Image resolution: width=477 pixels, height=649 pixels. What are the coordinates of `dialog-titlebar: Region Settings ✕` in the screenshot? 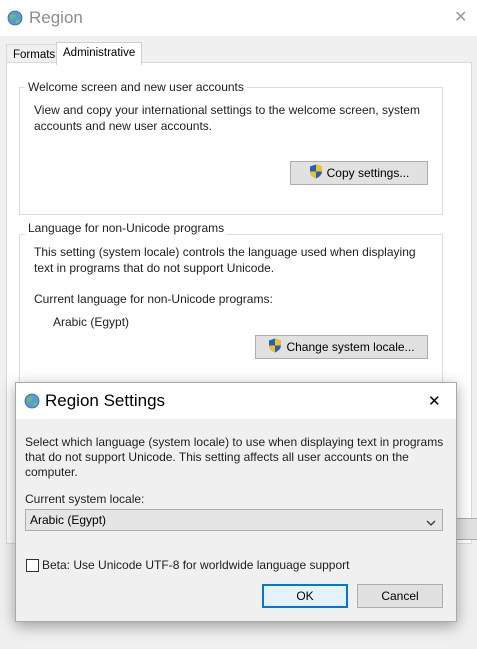 It's located at (236, 401).